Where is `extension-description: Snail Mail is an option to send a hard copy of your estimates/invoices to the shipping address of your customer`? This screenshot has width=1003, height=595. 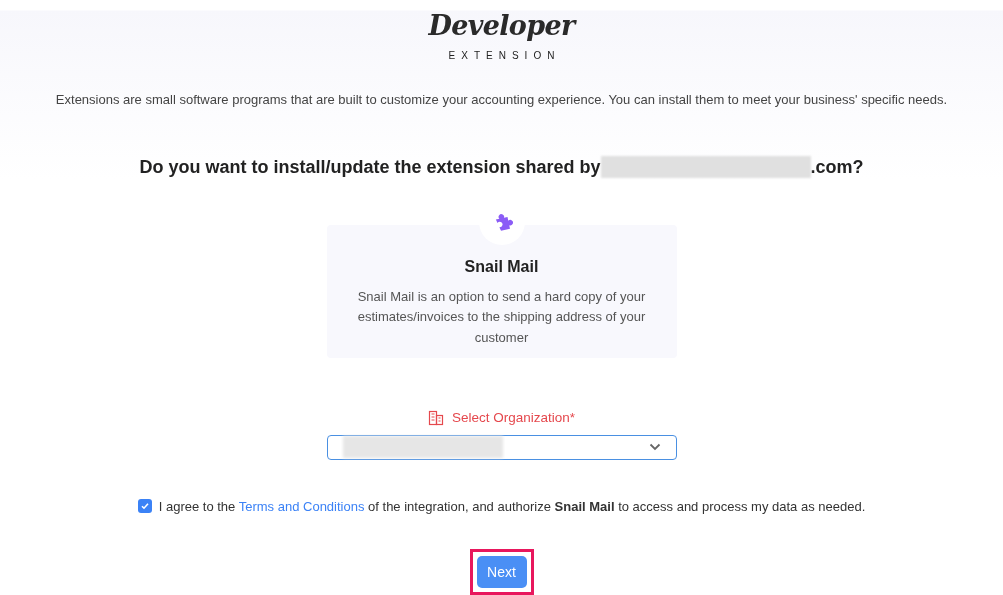
extension-description: Snail Mail is an option to send a hard copy of your estimates/invoices to the shipping address of your customer is located at coordinates (501, 317).